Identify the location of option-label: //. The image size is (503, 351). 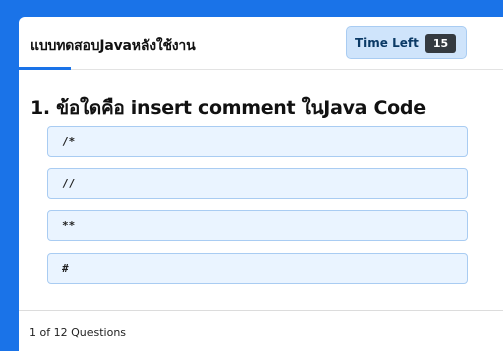
(69, 183).